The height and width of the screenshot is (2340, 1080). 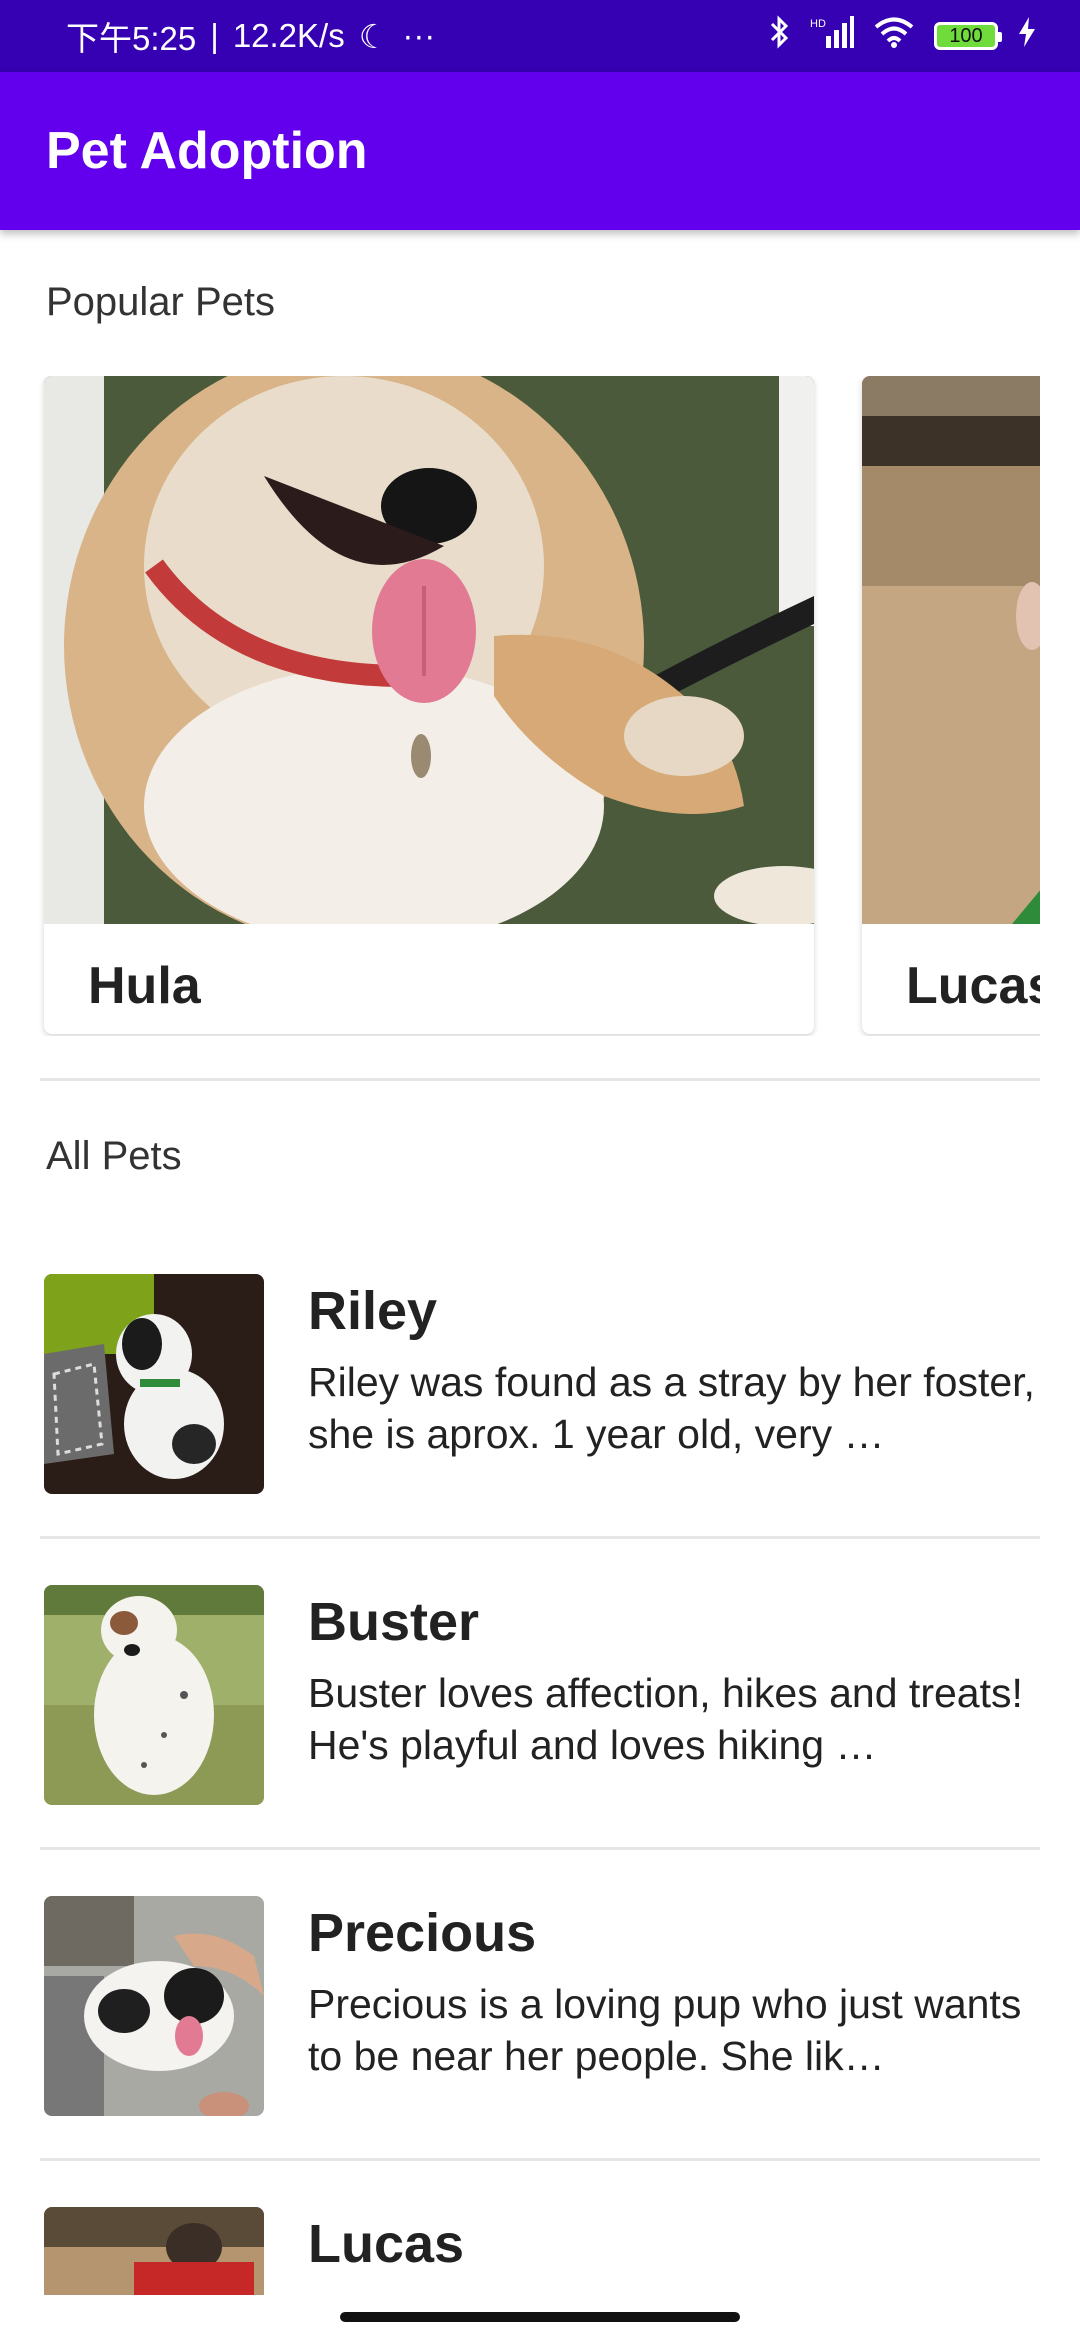 What do you see at coordinates (154, 1695) in the screenshot?
I see `pet-thumbnail-buster` at bounding box center [154, 1695].